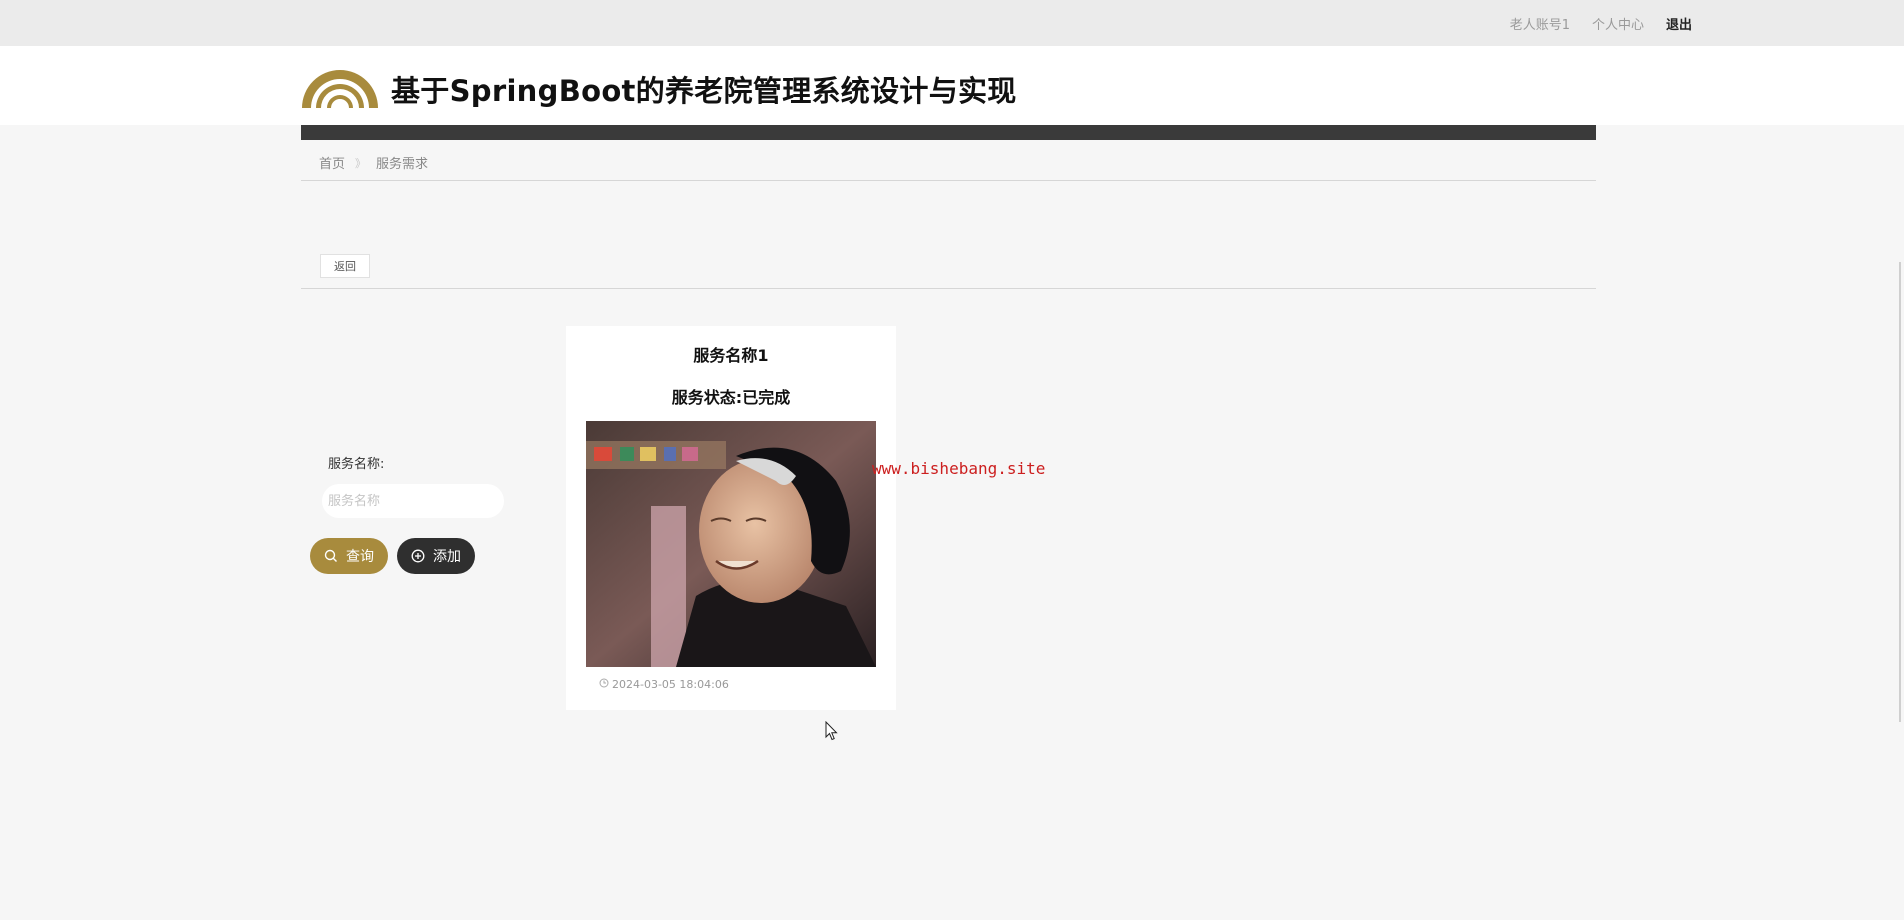 This screenshot has height=920, width=1904. Describe the element at coordinates (340, 86) in the screenshot. I see `arch-logo-icon` at that location.